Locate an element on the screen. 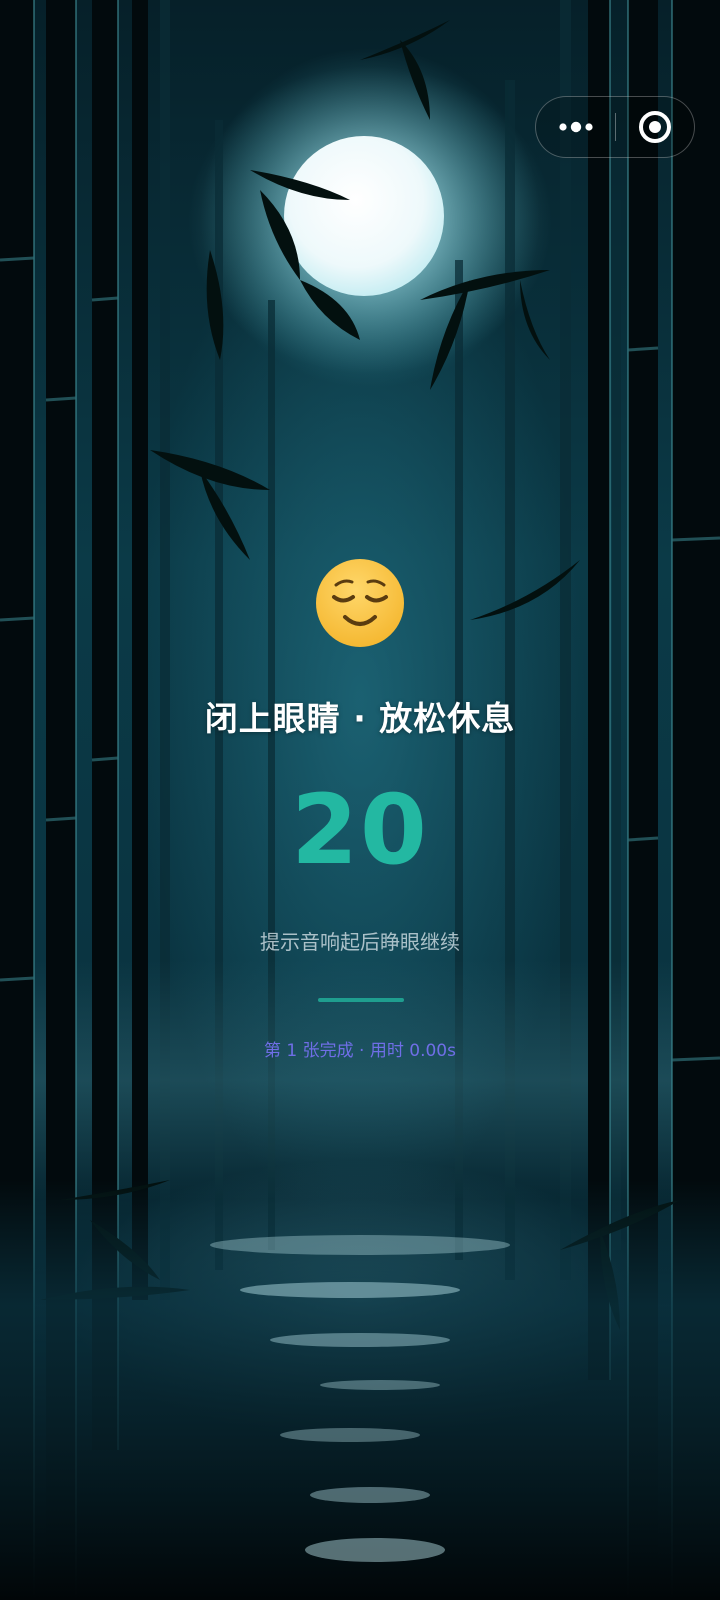  target-circle-icon is located at coordinates (654, 126).